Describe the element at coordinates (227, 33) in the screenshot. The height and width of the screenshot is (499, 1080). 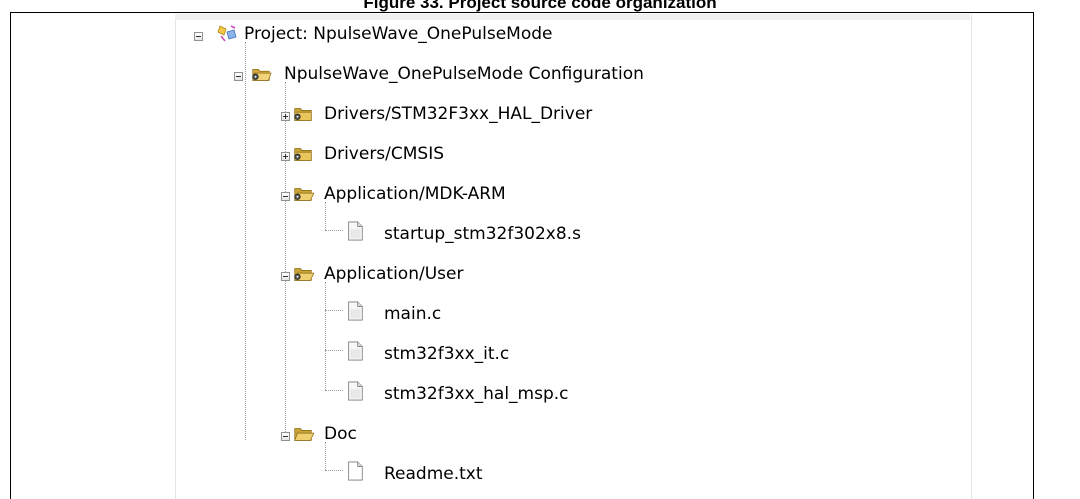
I see `project-icon` at that location.